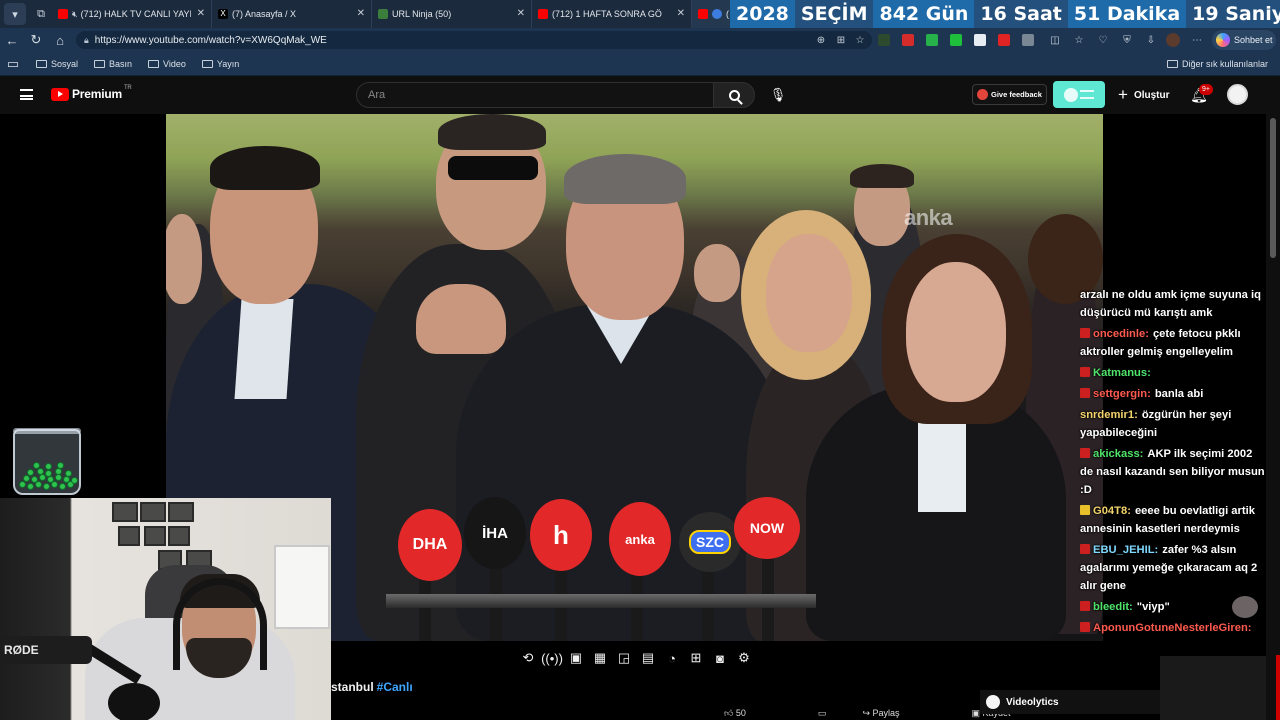 The width and height of the screenshot is (1280, 720). I want to click on chat-username: G04T8:, so click(1112, 511).